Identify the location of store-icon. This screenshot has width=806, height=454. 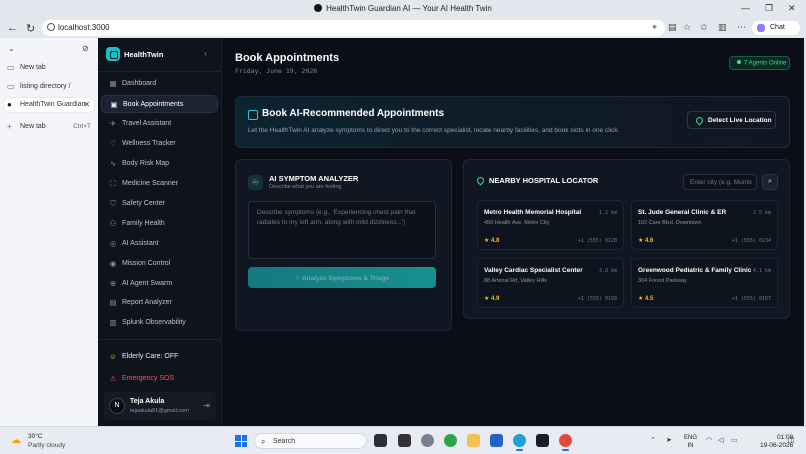
(496, 440).